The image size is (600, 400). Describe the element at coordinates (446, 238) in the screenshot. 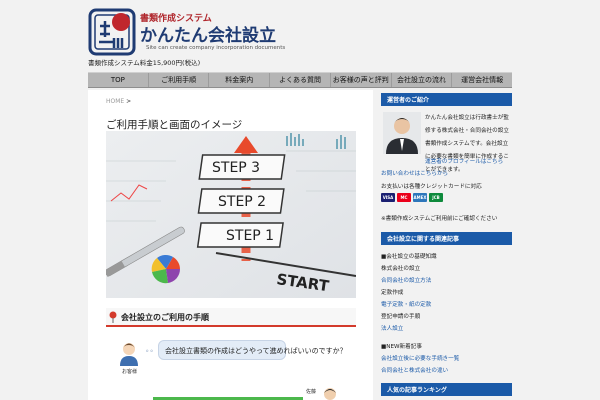

I see `sidebar-heading-articles: 会社設立に関する関連記事` at that location.